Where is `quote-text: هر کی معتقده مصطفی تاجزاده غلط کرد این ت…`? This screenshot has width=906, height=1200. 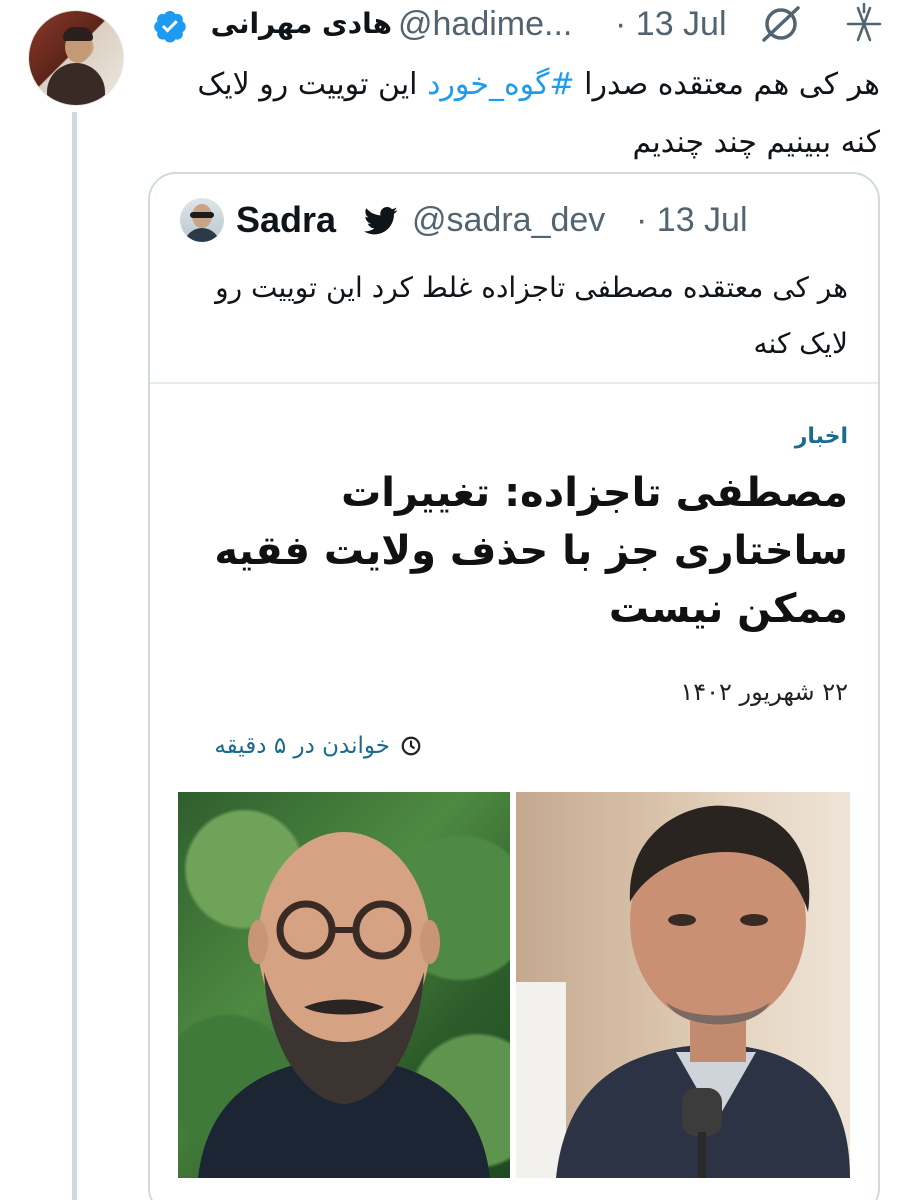 quote-text: هر کی معتقده مصطفی تاجزاده غلط کرد این ت… is located at coordinates (531, 315).